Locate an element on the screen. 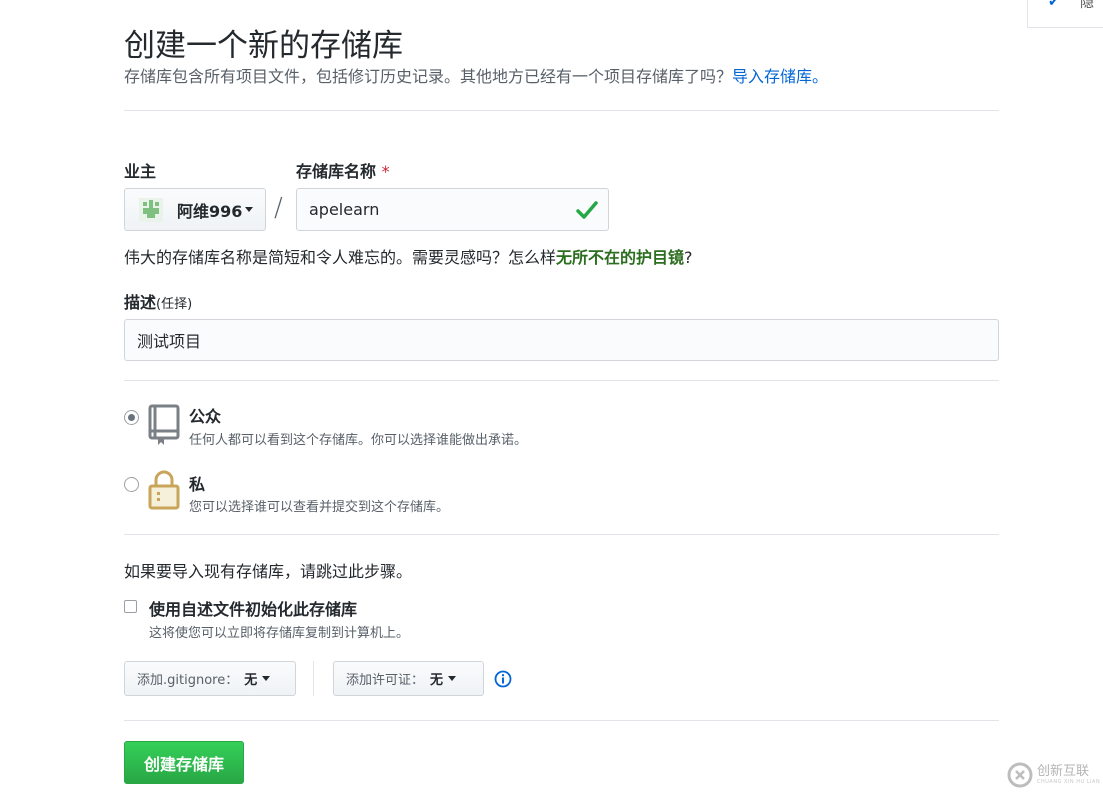 This screenshot has height=797, width=1103. hint-prefix: 伟大的存储库名称是简短和令人难忘的。需要灵感吗？怎么样 is located at coordinates (340, 257).